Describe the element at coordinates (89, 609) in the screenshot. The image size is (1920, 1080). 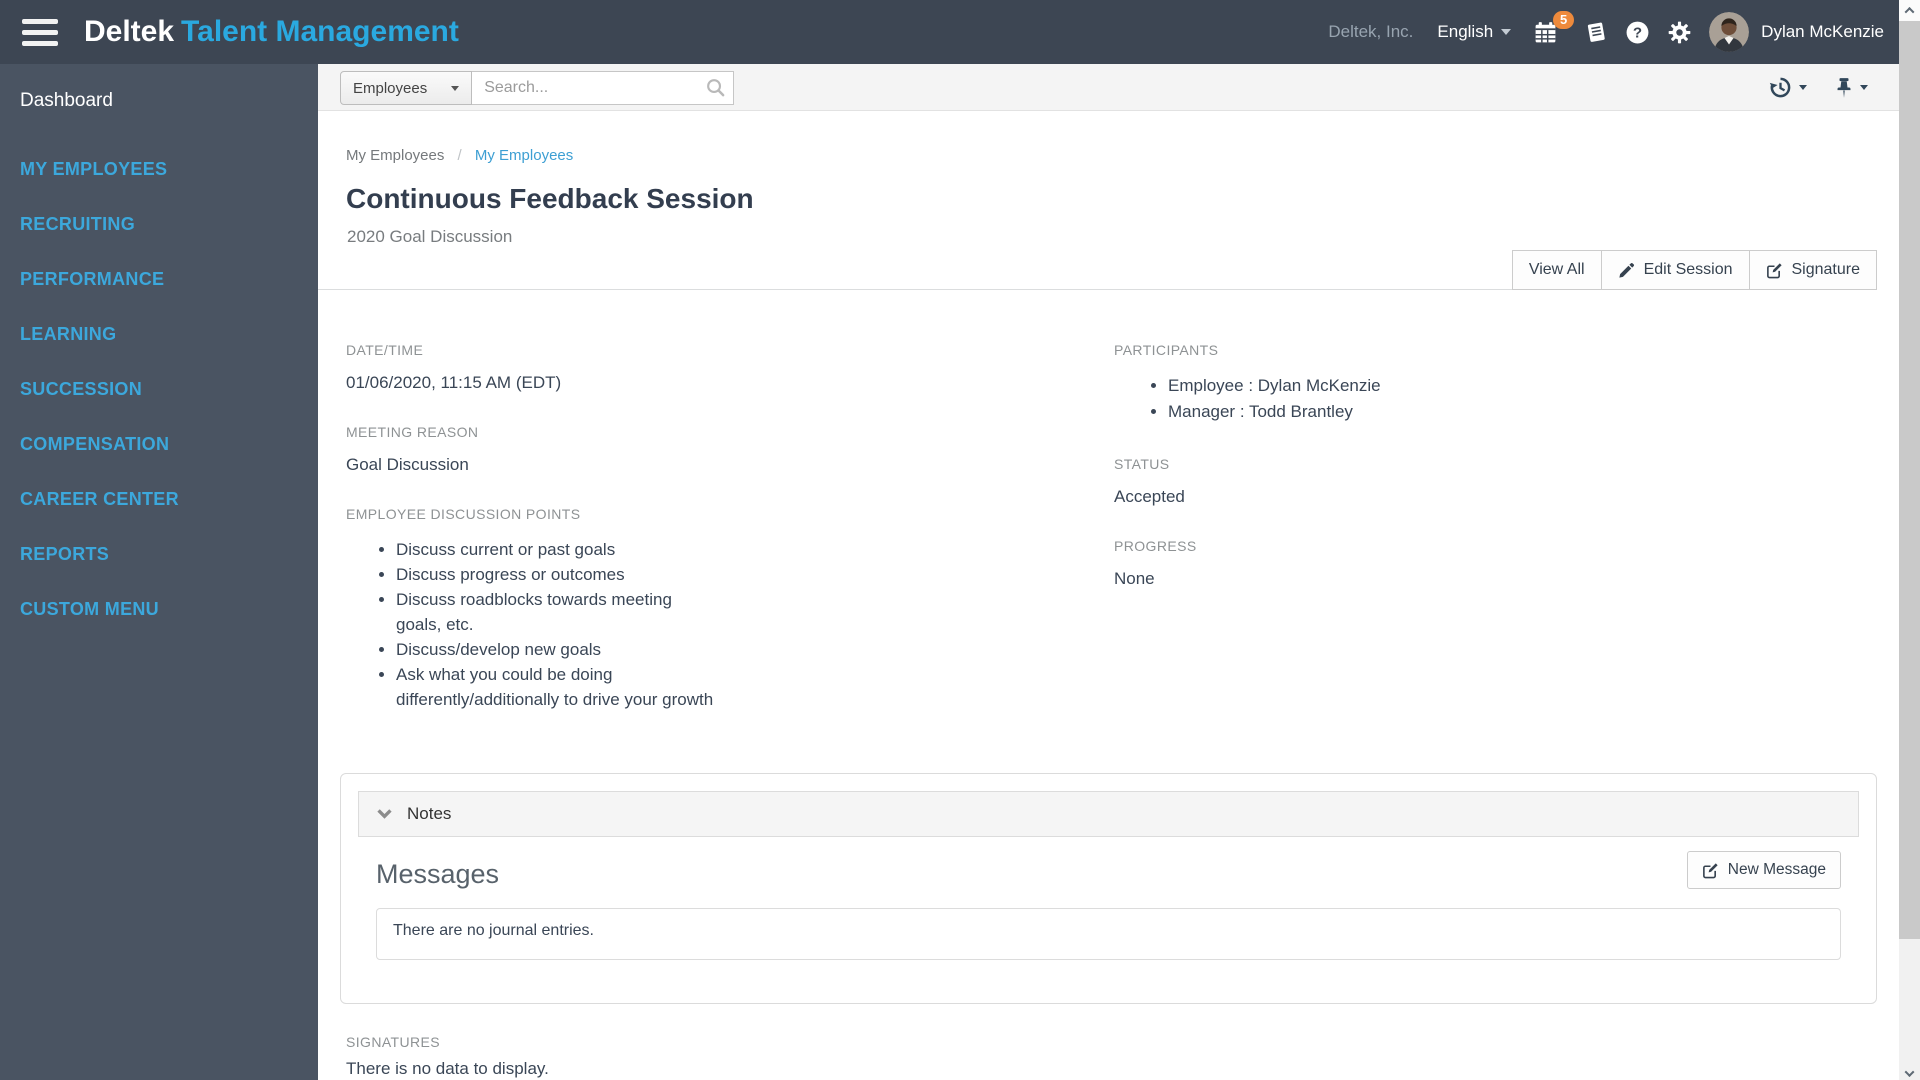
I see `sidebar-item-label: CUSTOM MENU` at that location.